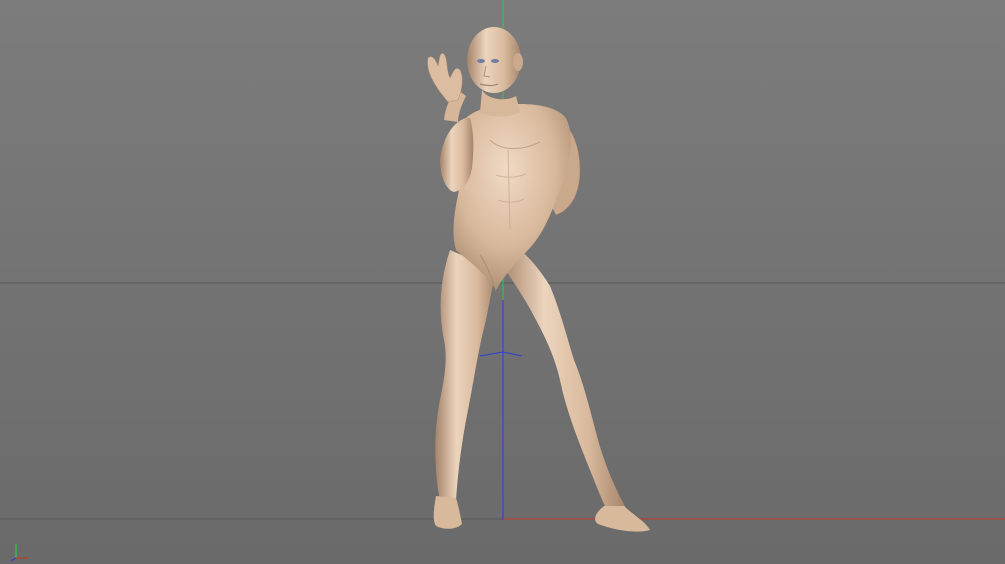  What do you see at coordinates (21, 551) in the screenshot?
I see `orientation-axes-icon` at bounding box center [21, 551].